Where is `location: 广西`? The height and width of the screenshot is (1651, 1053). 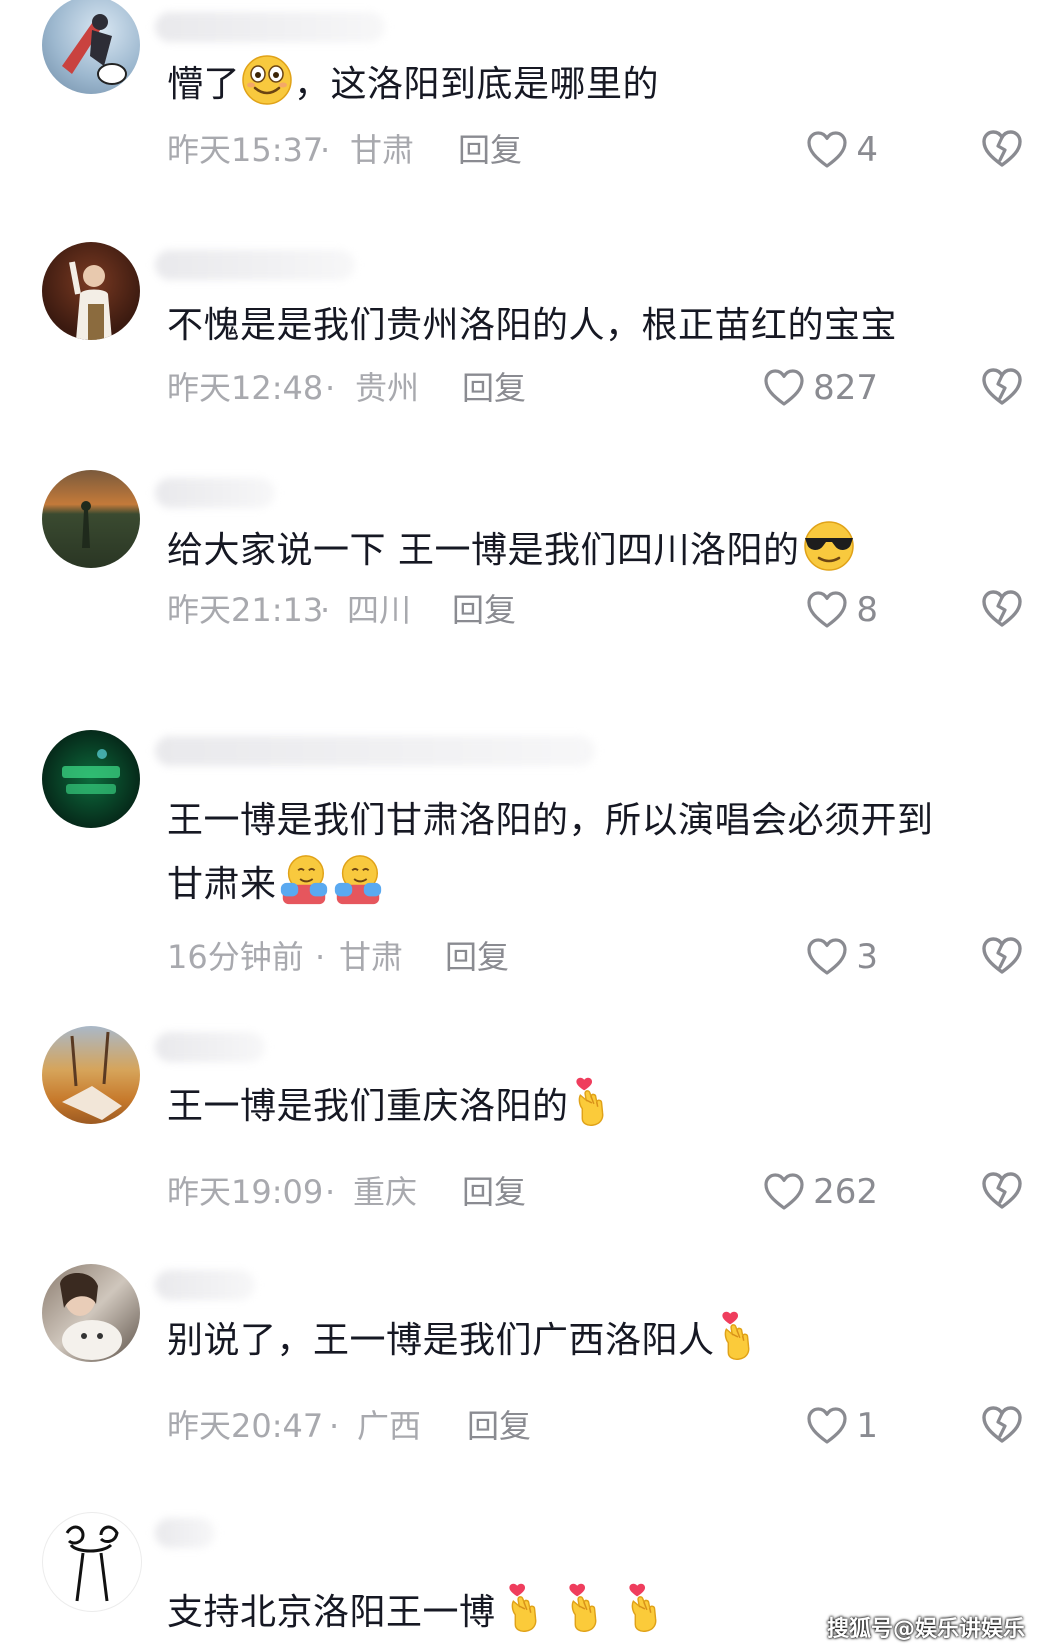 location: 广西 is located at coordinates (389, 1426).